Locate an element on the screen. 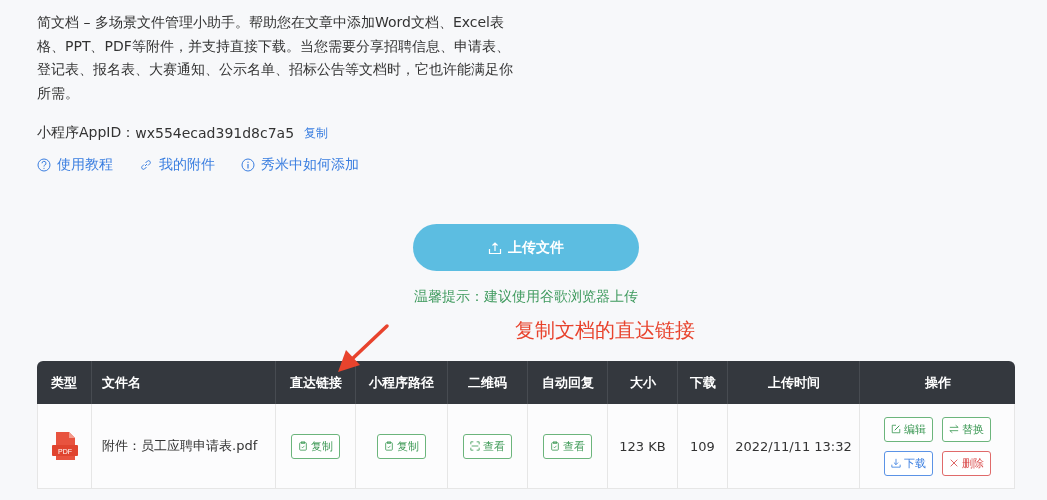 The height and width of the screenshot is (500, 1047). copy-link: 复制 is located at coordinates (316, 133).